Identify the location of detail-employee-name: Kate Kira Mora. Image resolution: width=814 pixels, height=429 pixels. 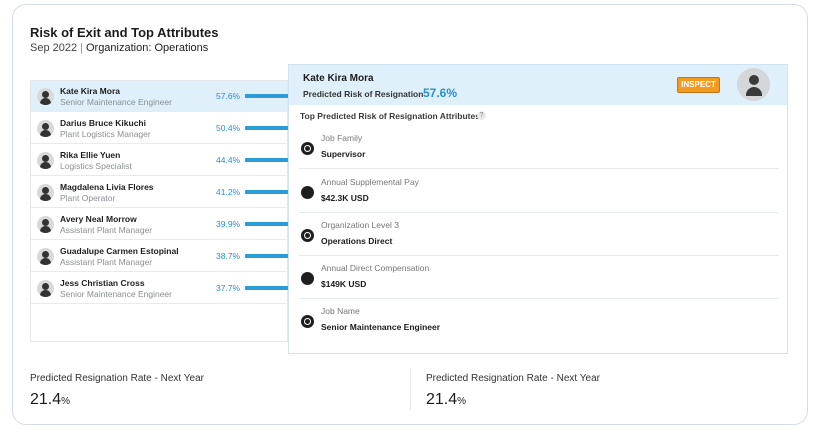
(338, 78).